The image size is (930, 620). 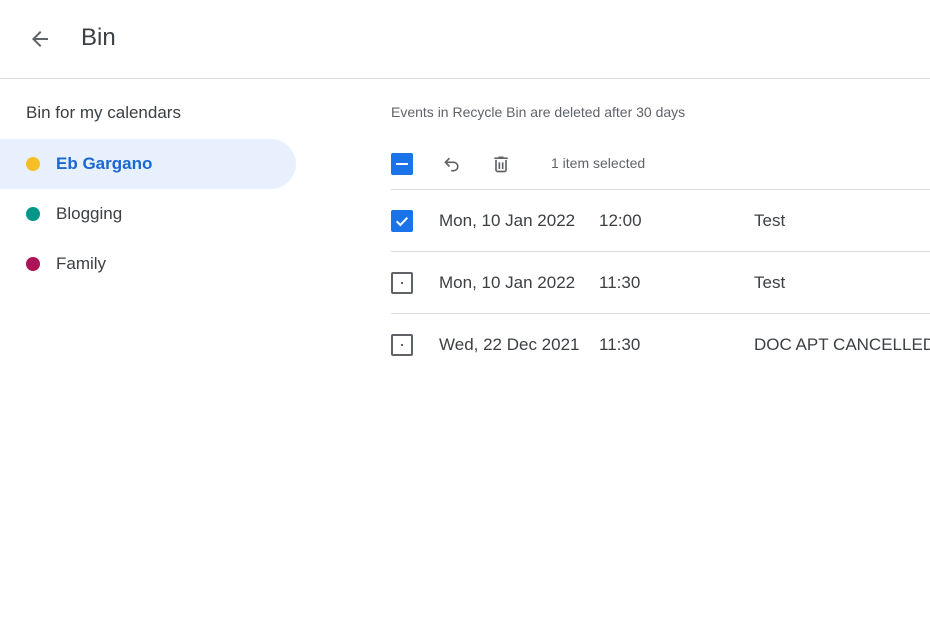 What do you see at coordinates (103, 112) in the screenshot?
I see `sidebar-heading: Bin for my calendars` at bounding box center [103, 112].